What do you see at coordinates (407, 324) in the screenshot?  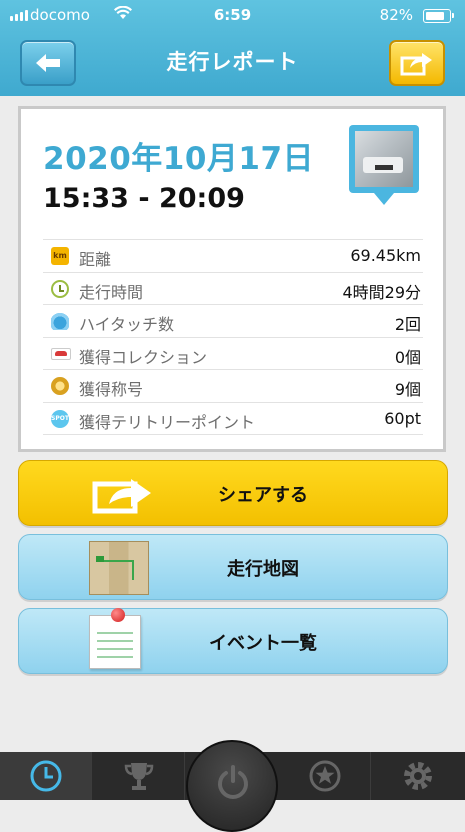 I see `stat-value: 2回` at bounding box center [407, 324].